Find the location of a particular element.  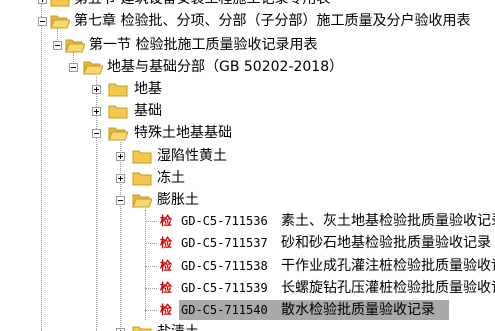

tree-item-label: 特殊土地基基础 is located at coordinates (183, 133).